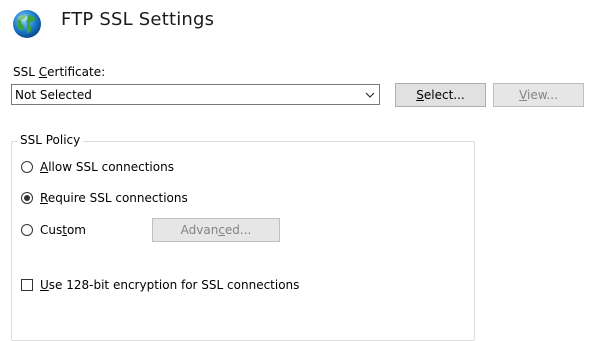 Image resolution: width=593 pixels, height=341 pixels. I want to click on require-ssl-radio, so click(27, 198).